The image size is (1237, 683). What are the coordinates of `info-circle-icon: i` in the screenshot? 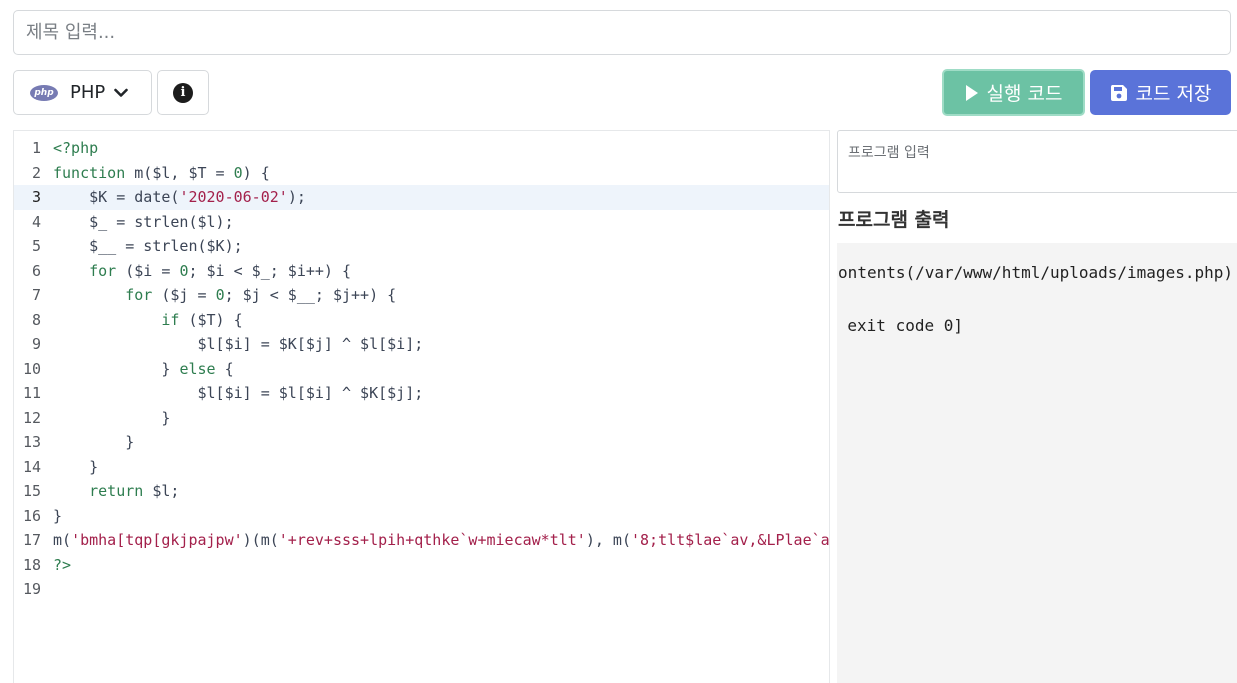 It's located at (183, 92).